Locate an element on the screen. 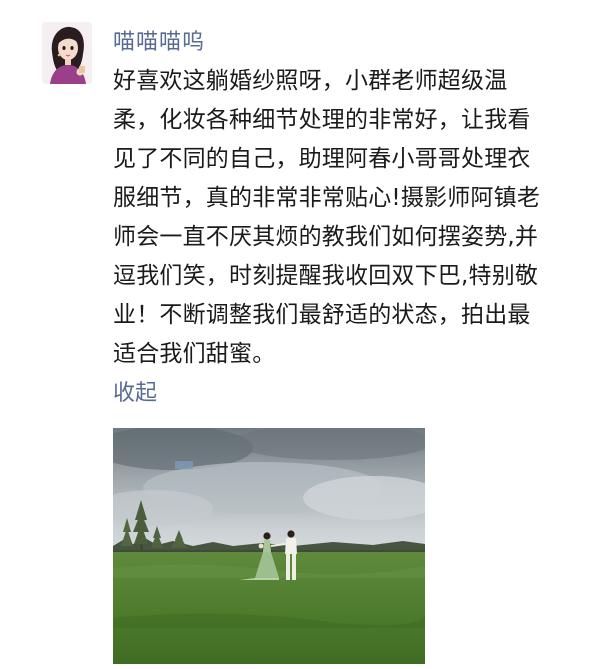 The height and width of the screenshot is (669, 616). content-line: 柔，化妆各种细节处理的非常好，让我看 is located at coordinates (322, 120).